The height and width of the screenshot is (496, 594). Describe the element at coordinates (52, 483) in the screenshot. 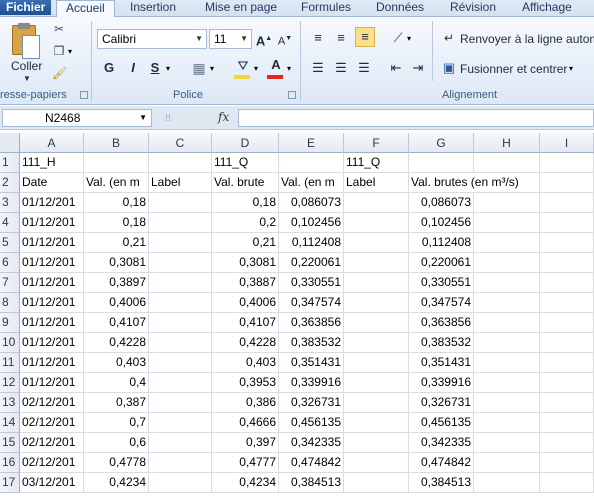

I see `cell-a17: 03/12/201` at that location.